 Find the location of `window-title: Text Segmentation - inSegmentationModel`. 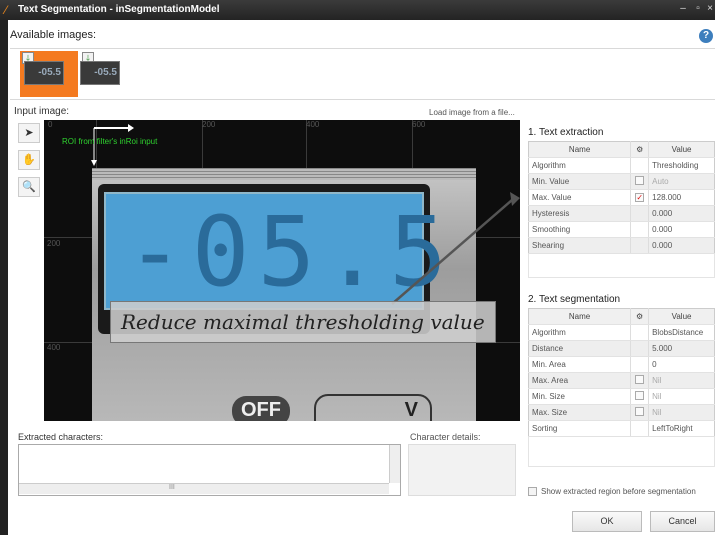

window-title: Text Segmentation - inSegmentationModel is located at coordinates (119, 9).